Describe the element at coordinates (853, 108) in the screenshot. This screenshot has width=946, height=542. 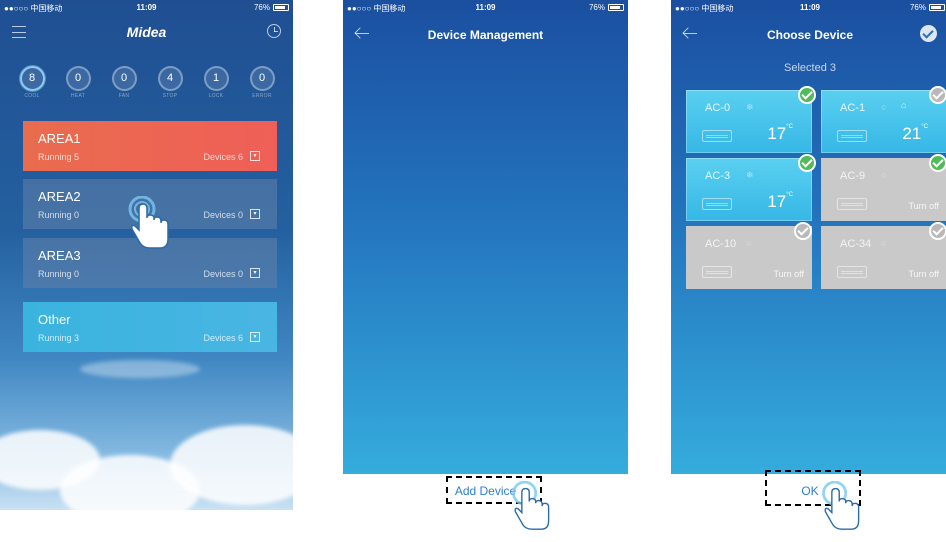
I see `device-name: AC-1` at that location.